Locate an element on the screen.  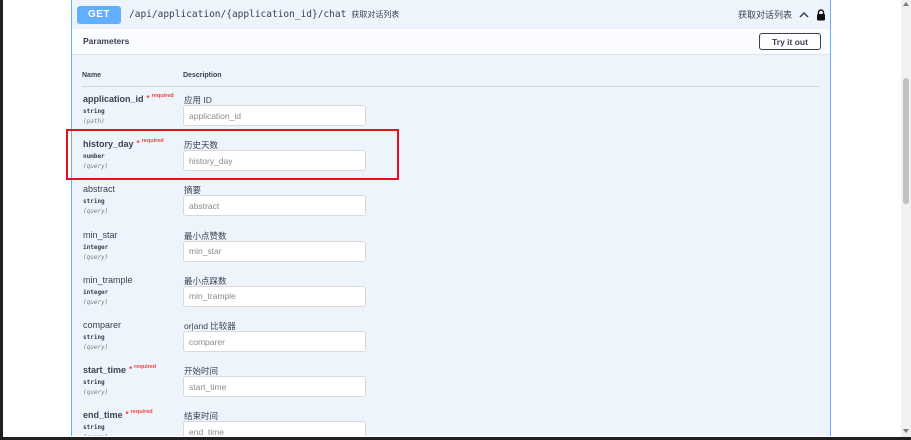
parameter-name: comparer is located at coordinates (102, 325).